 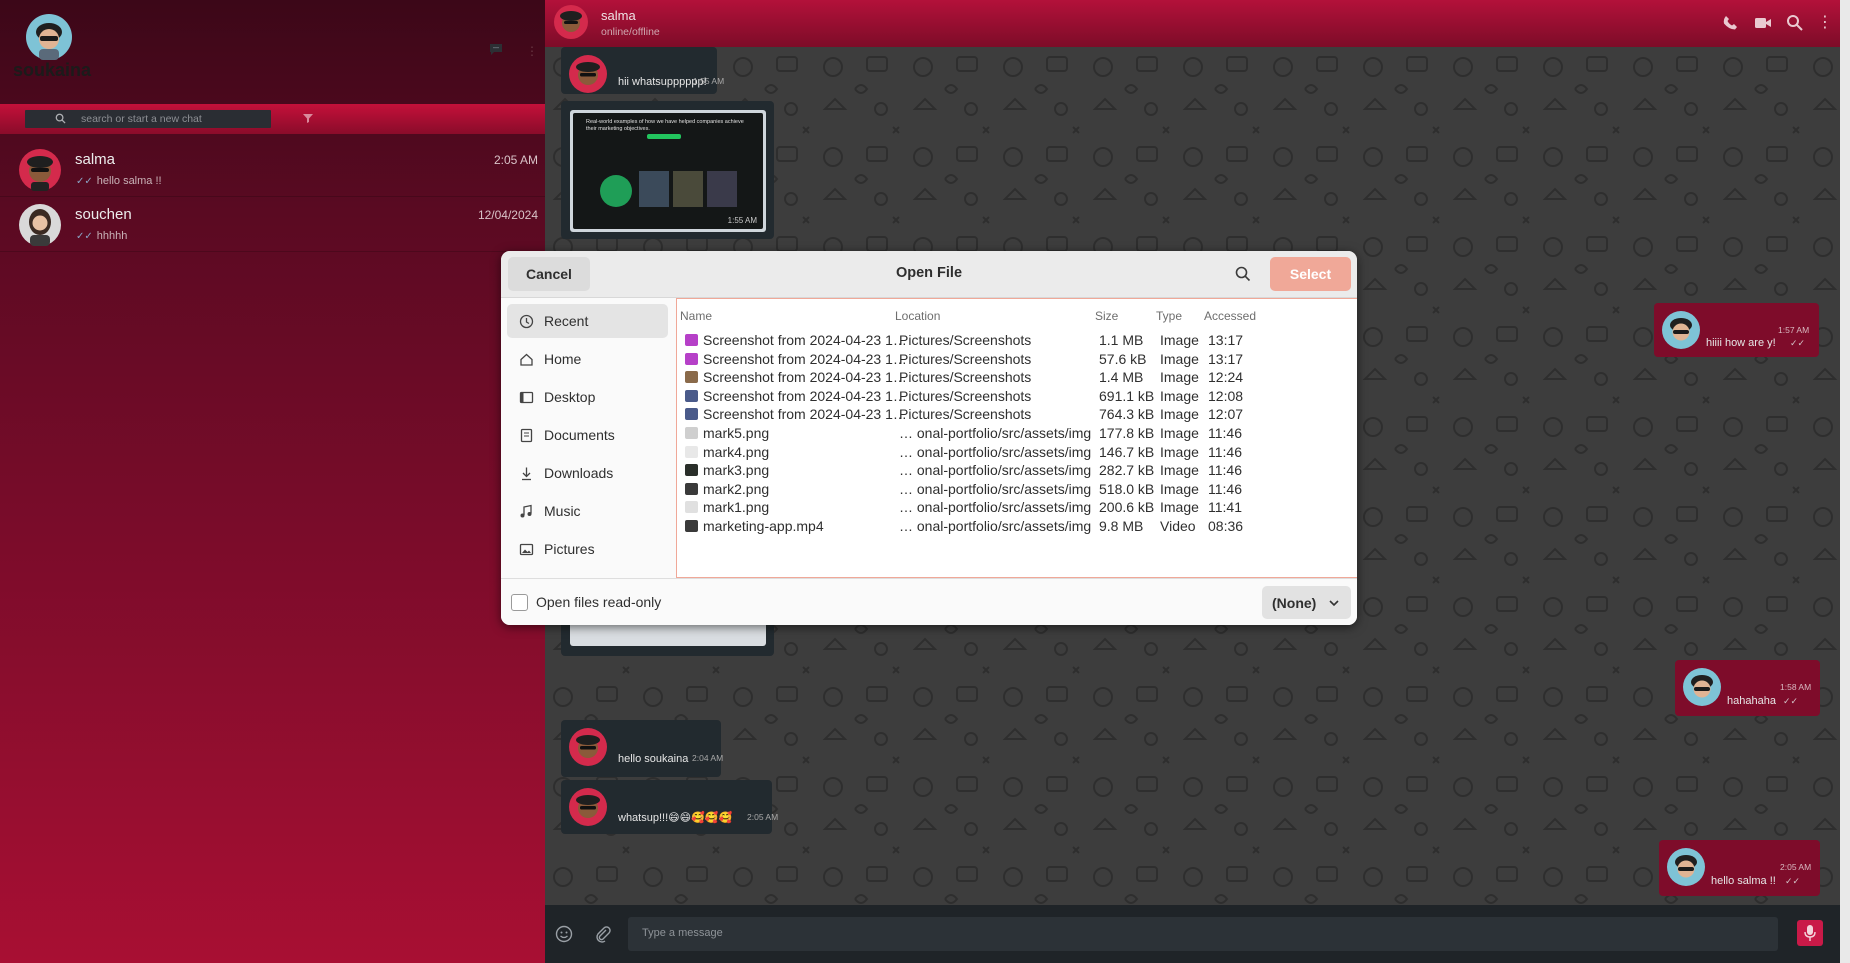 What do you see at coordinates (1203, 934) in the screenshot?
I see `message-input: Type a message` at bounding box center [1203, 934].